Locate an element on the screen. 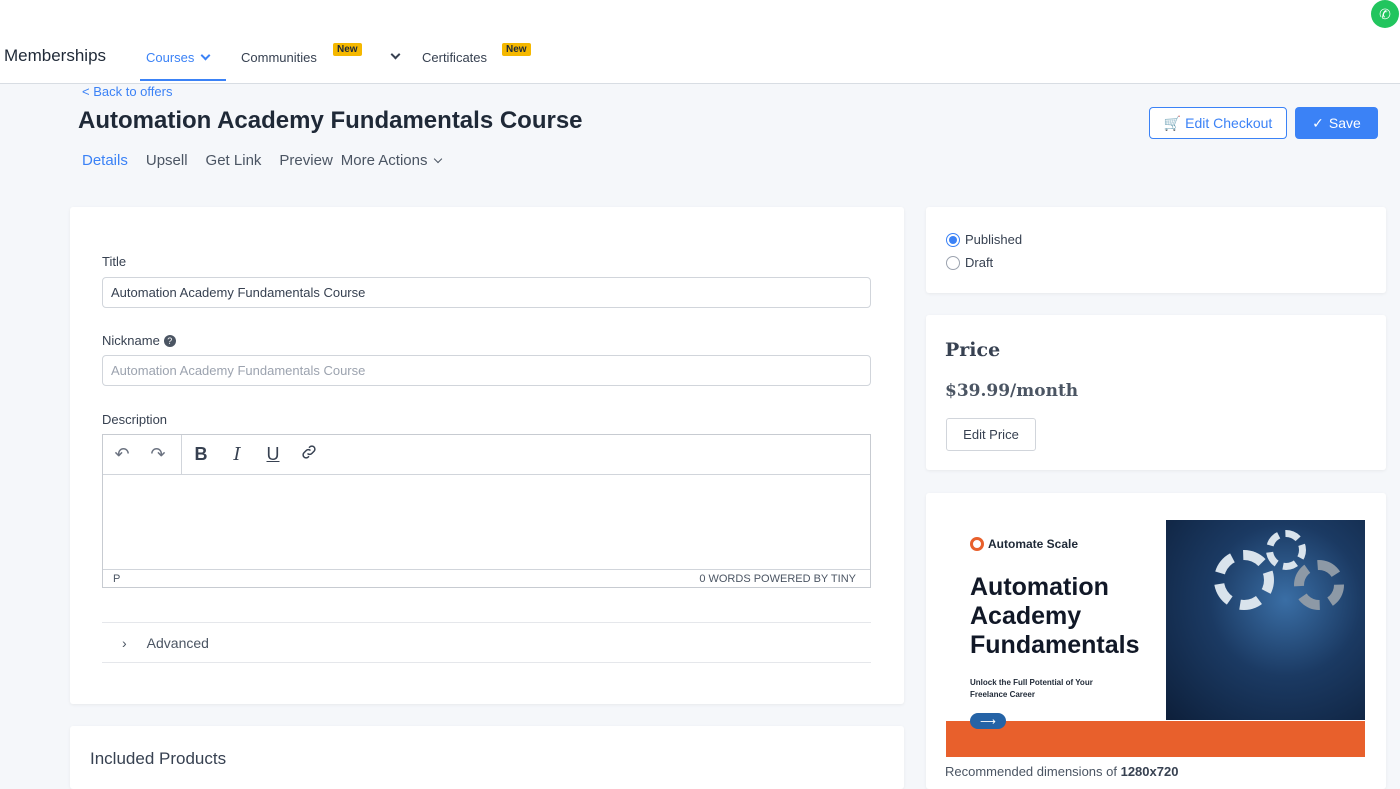 The width and height of the screenshot is (1400, 789). included-products-title: Included Products is located at coordinates (158, 758).